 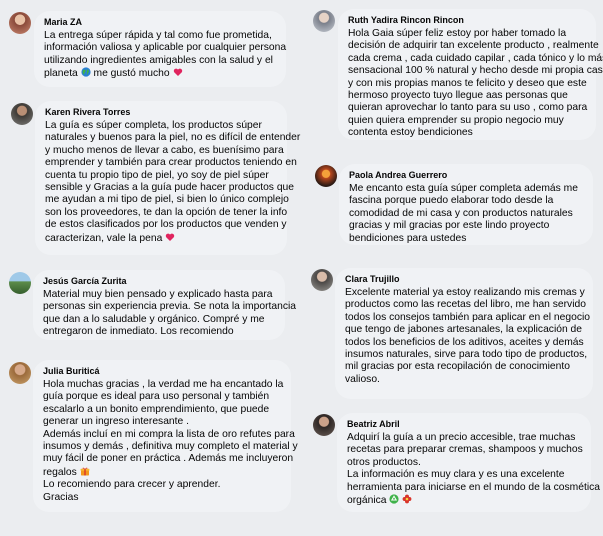 What do you see at coordinates (85, 471) in the screenshot?
I see `gift-icon` at bounding box center [85, 471].